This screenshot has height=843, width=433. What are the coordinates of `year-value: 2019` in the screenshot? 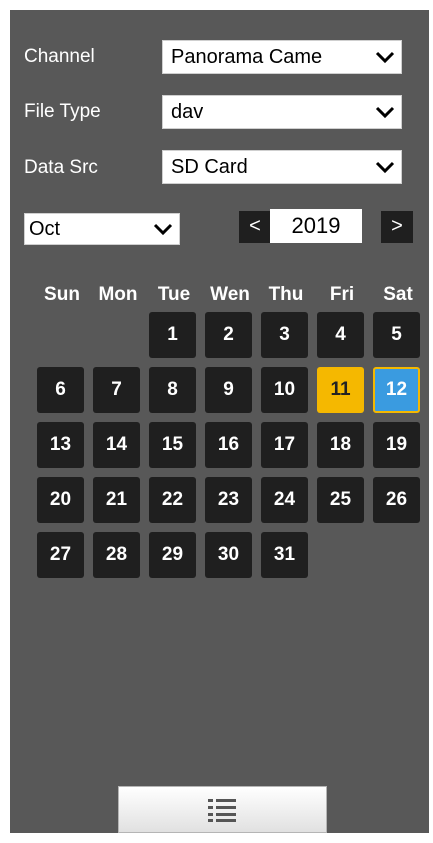 It's located at (316, 226).